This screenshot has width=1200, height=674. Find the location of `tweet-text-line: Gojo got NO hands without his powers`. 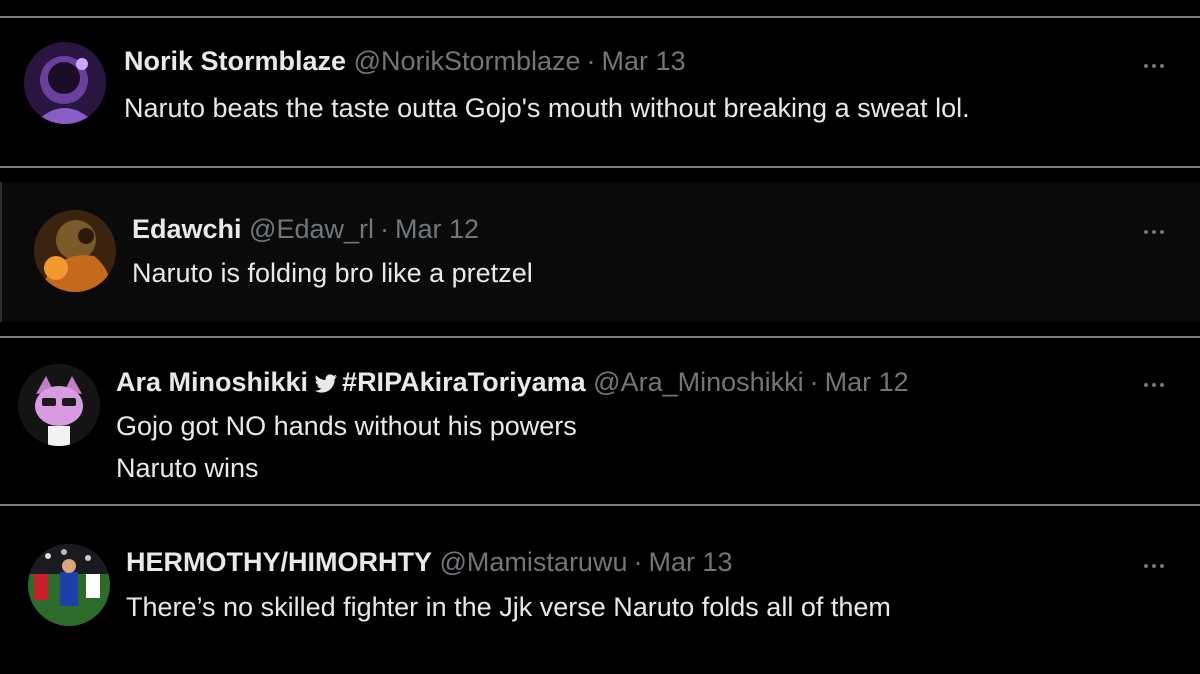

tweet-text-line: Gojo got NO hands without his powers is located at coordinates (346, 426).